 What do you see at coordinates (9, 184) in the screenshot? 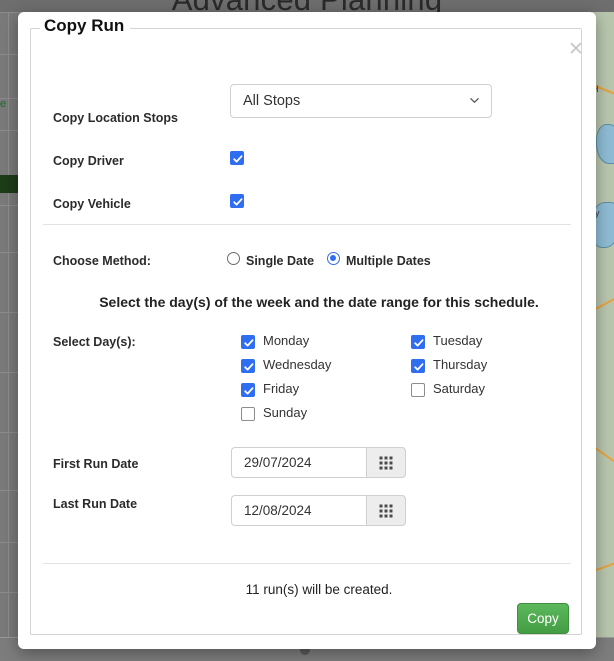
I see `background-highlight-cell` at bounding box center [9, 184].